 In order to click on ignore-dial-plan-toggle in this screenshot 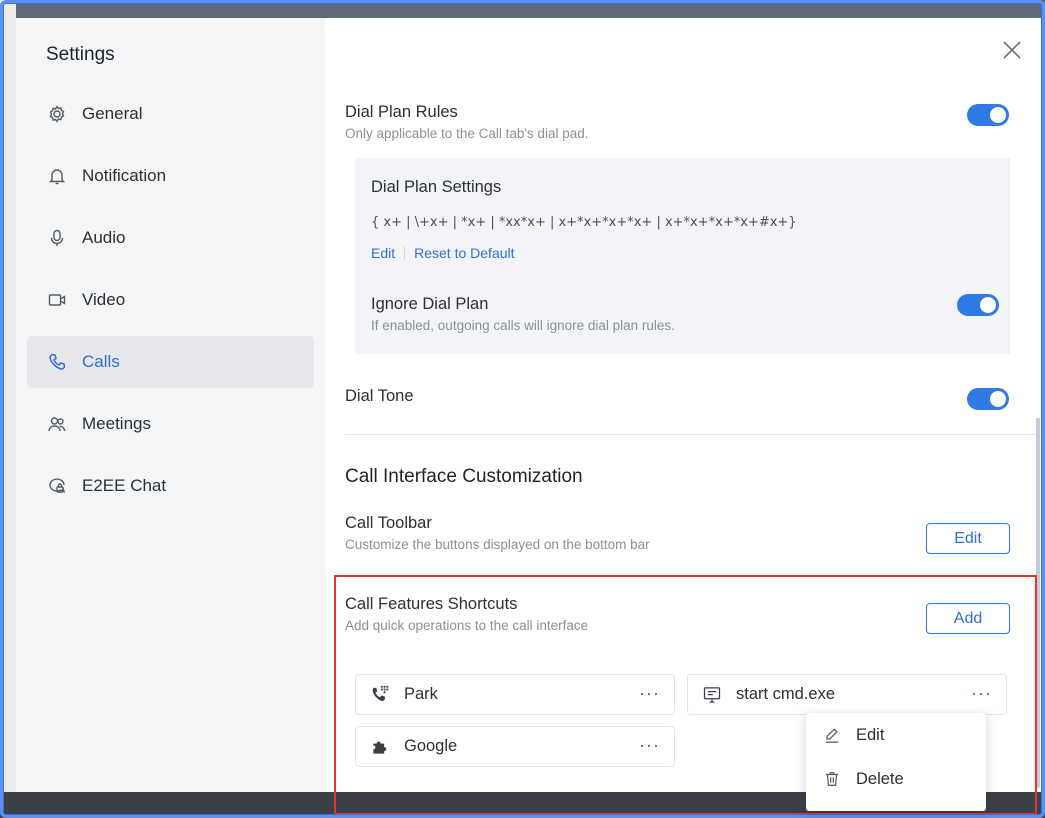, I will do `click(978, 305)`.